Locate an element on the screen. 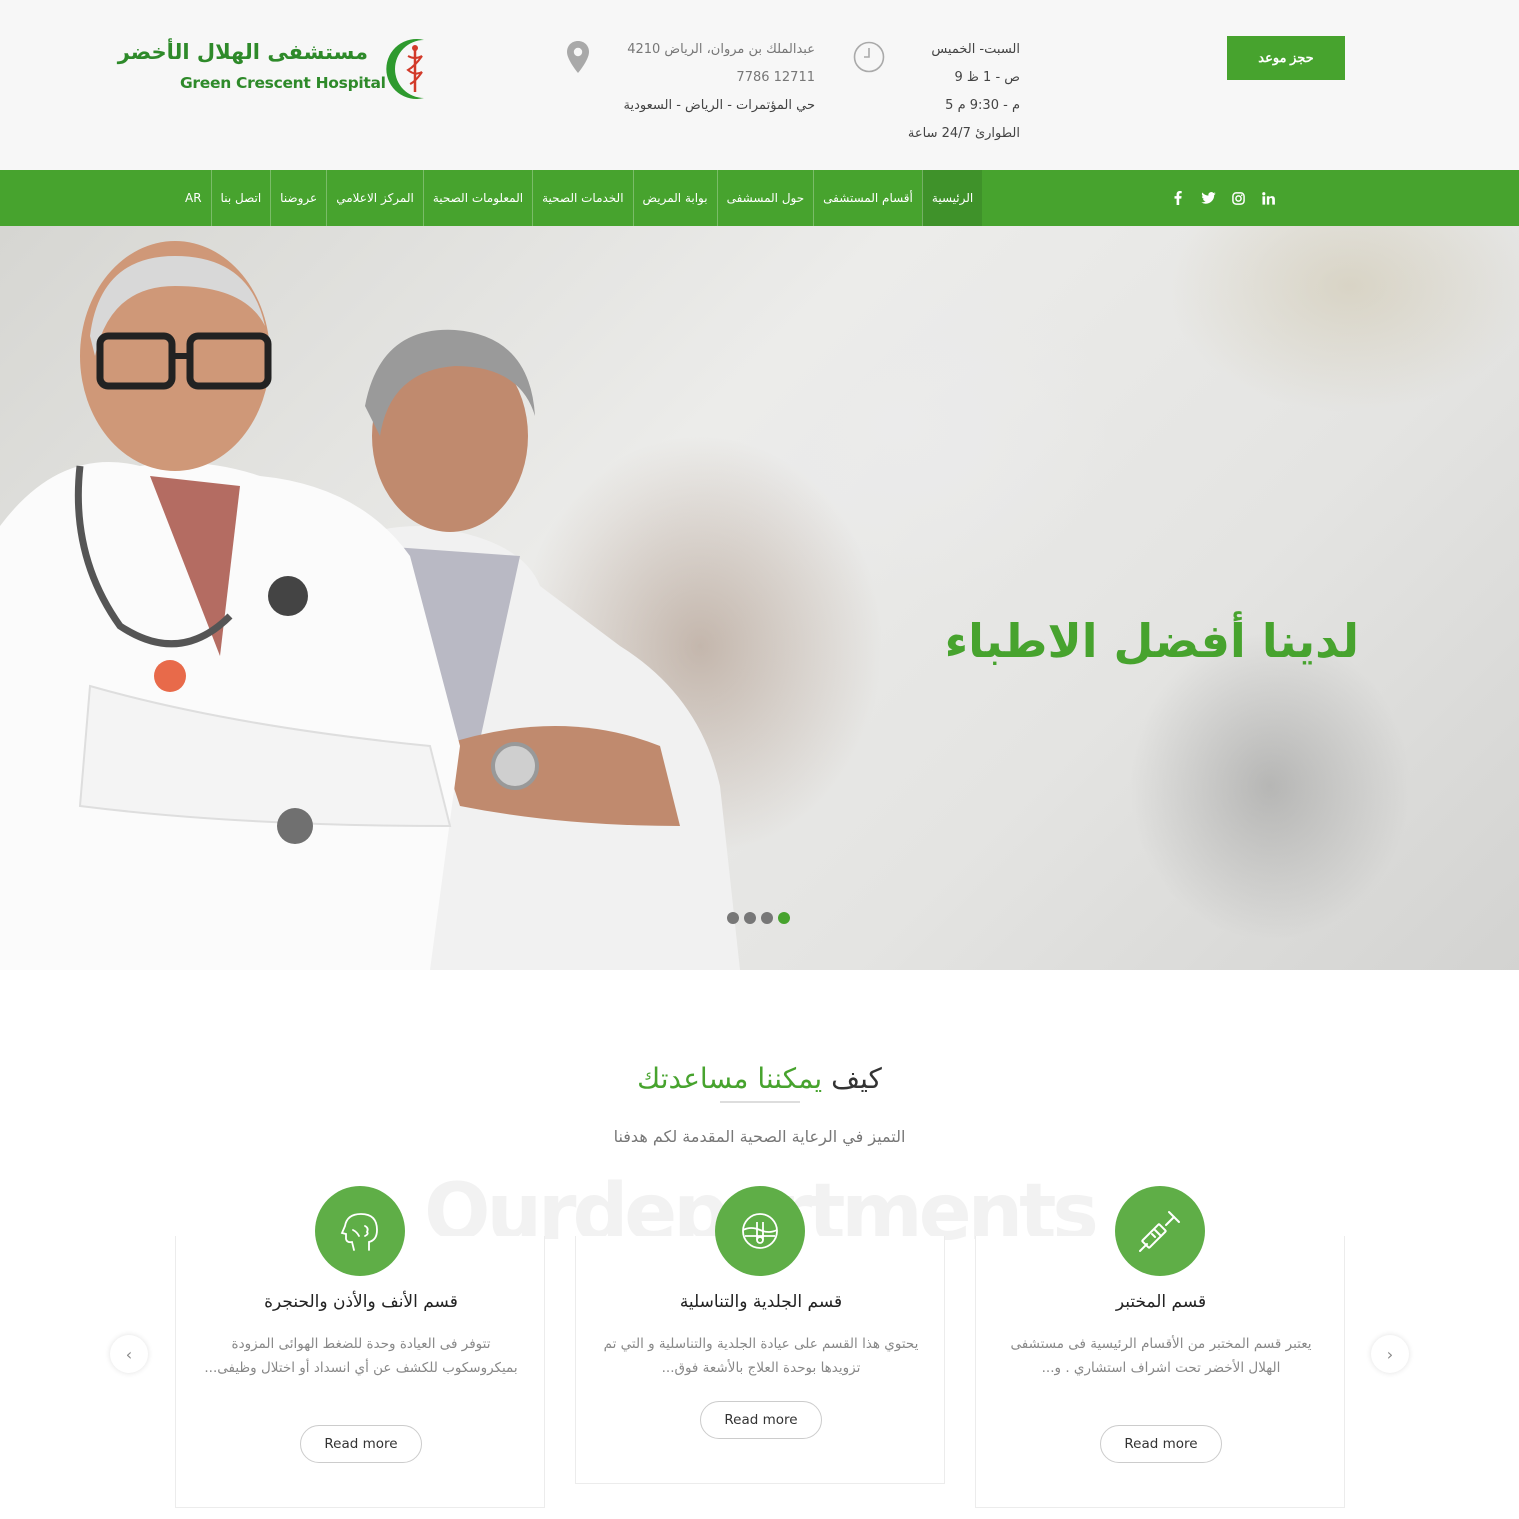 The width and height of the screenshot is (1519, 1519). chevron-right-icon: › is located at coordinates (1390, 1354).